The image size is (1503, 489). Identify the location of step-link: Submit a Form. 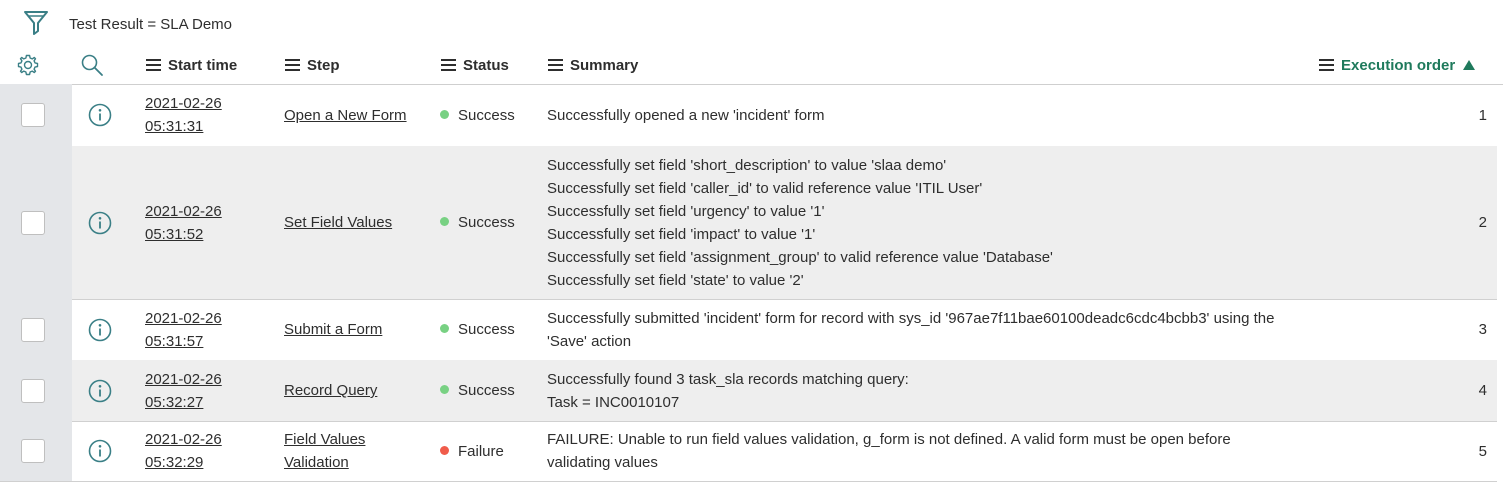
(333, 329).